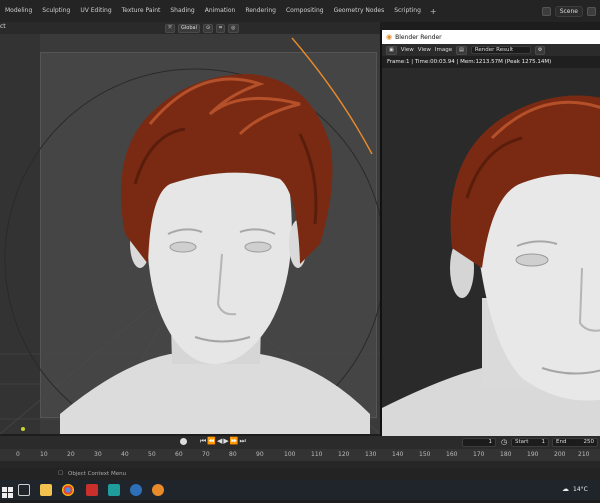  What do you see at coordinates (158, 490) in the screenshot?
I see `blender-taskbar-icon` at bounding box center [158, 490].